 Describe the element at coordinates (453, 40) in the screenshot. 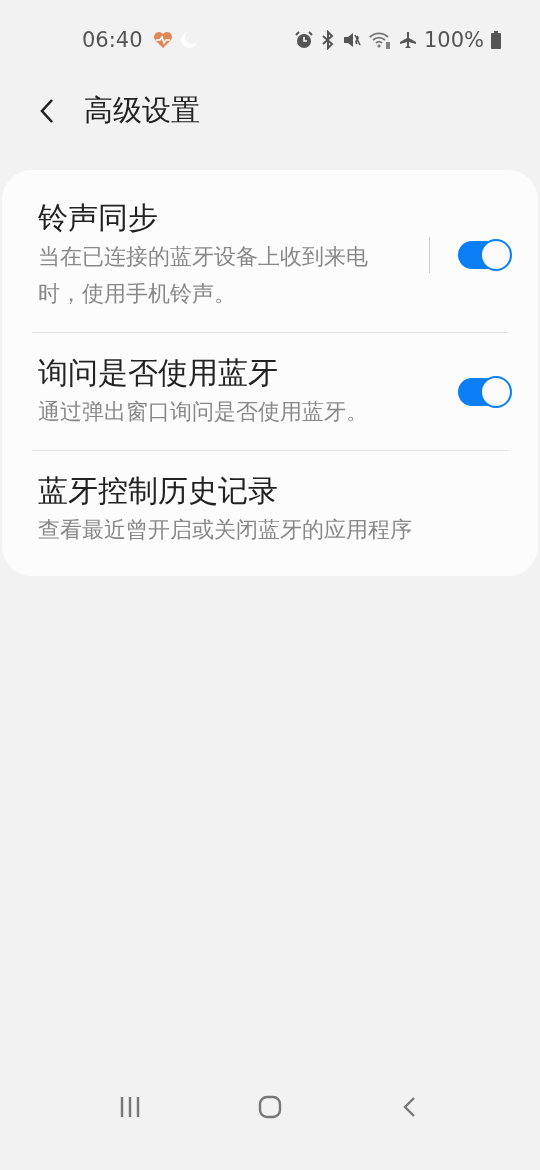

I see `battery-percent: 100%` at that location.